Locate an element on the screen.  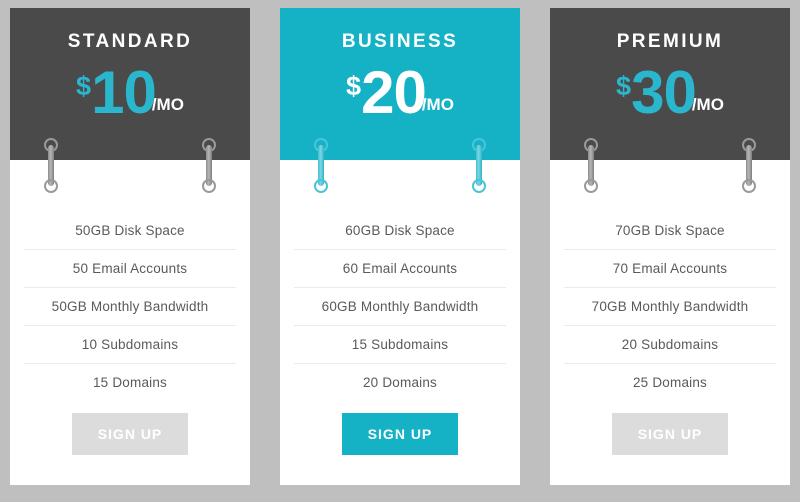
plan-price-standard: $ 10 /MO is located at coordinates (130, 92).